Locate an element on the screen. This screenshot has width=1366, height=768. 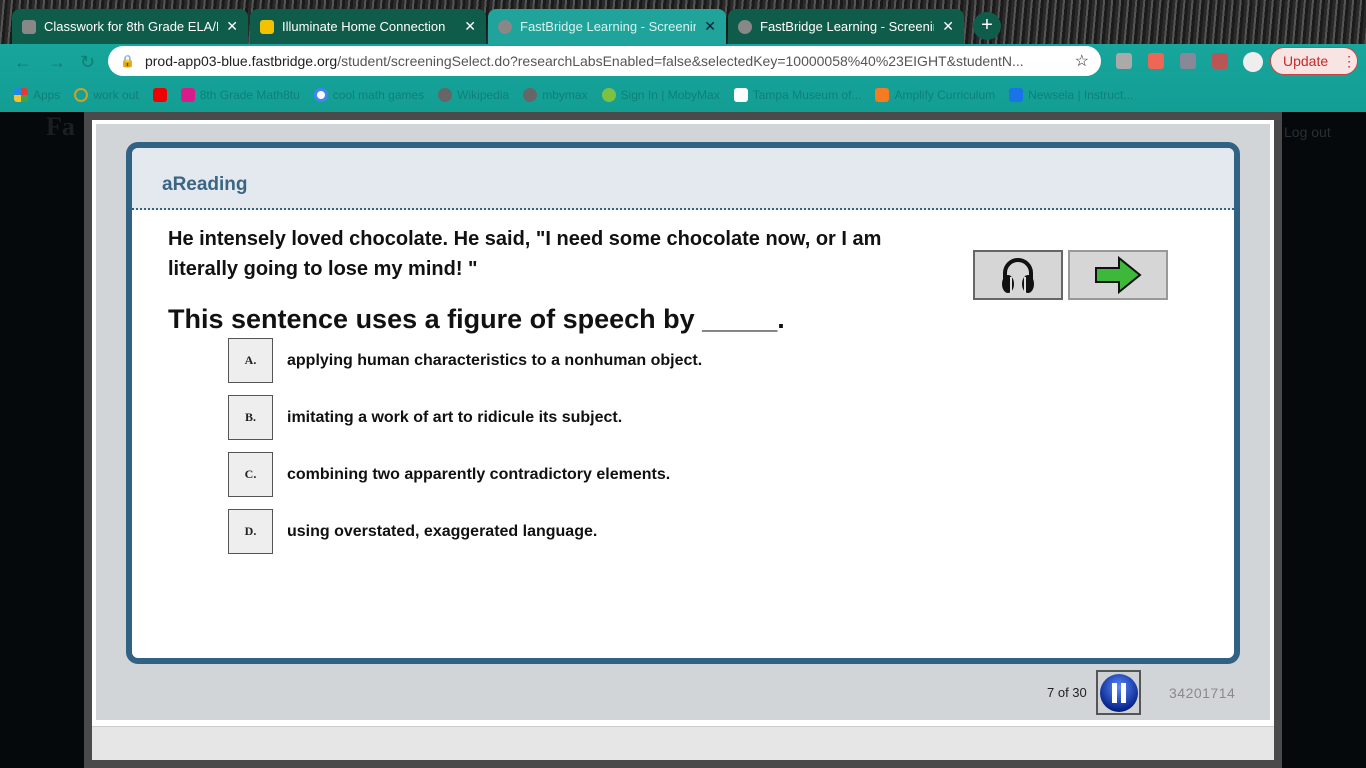
bookmark-apps: Apps is located at coordinates (37, 95).